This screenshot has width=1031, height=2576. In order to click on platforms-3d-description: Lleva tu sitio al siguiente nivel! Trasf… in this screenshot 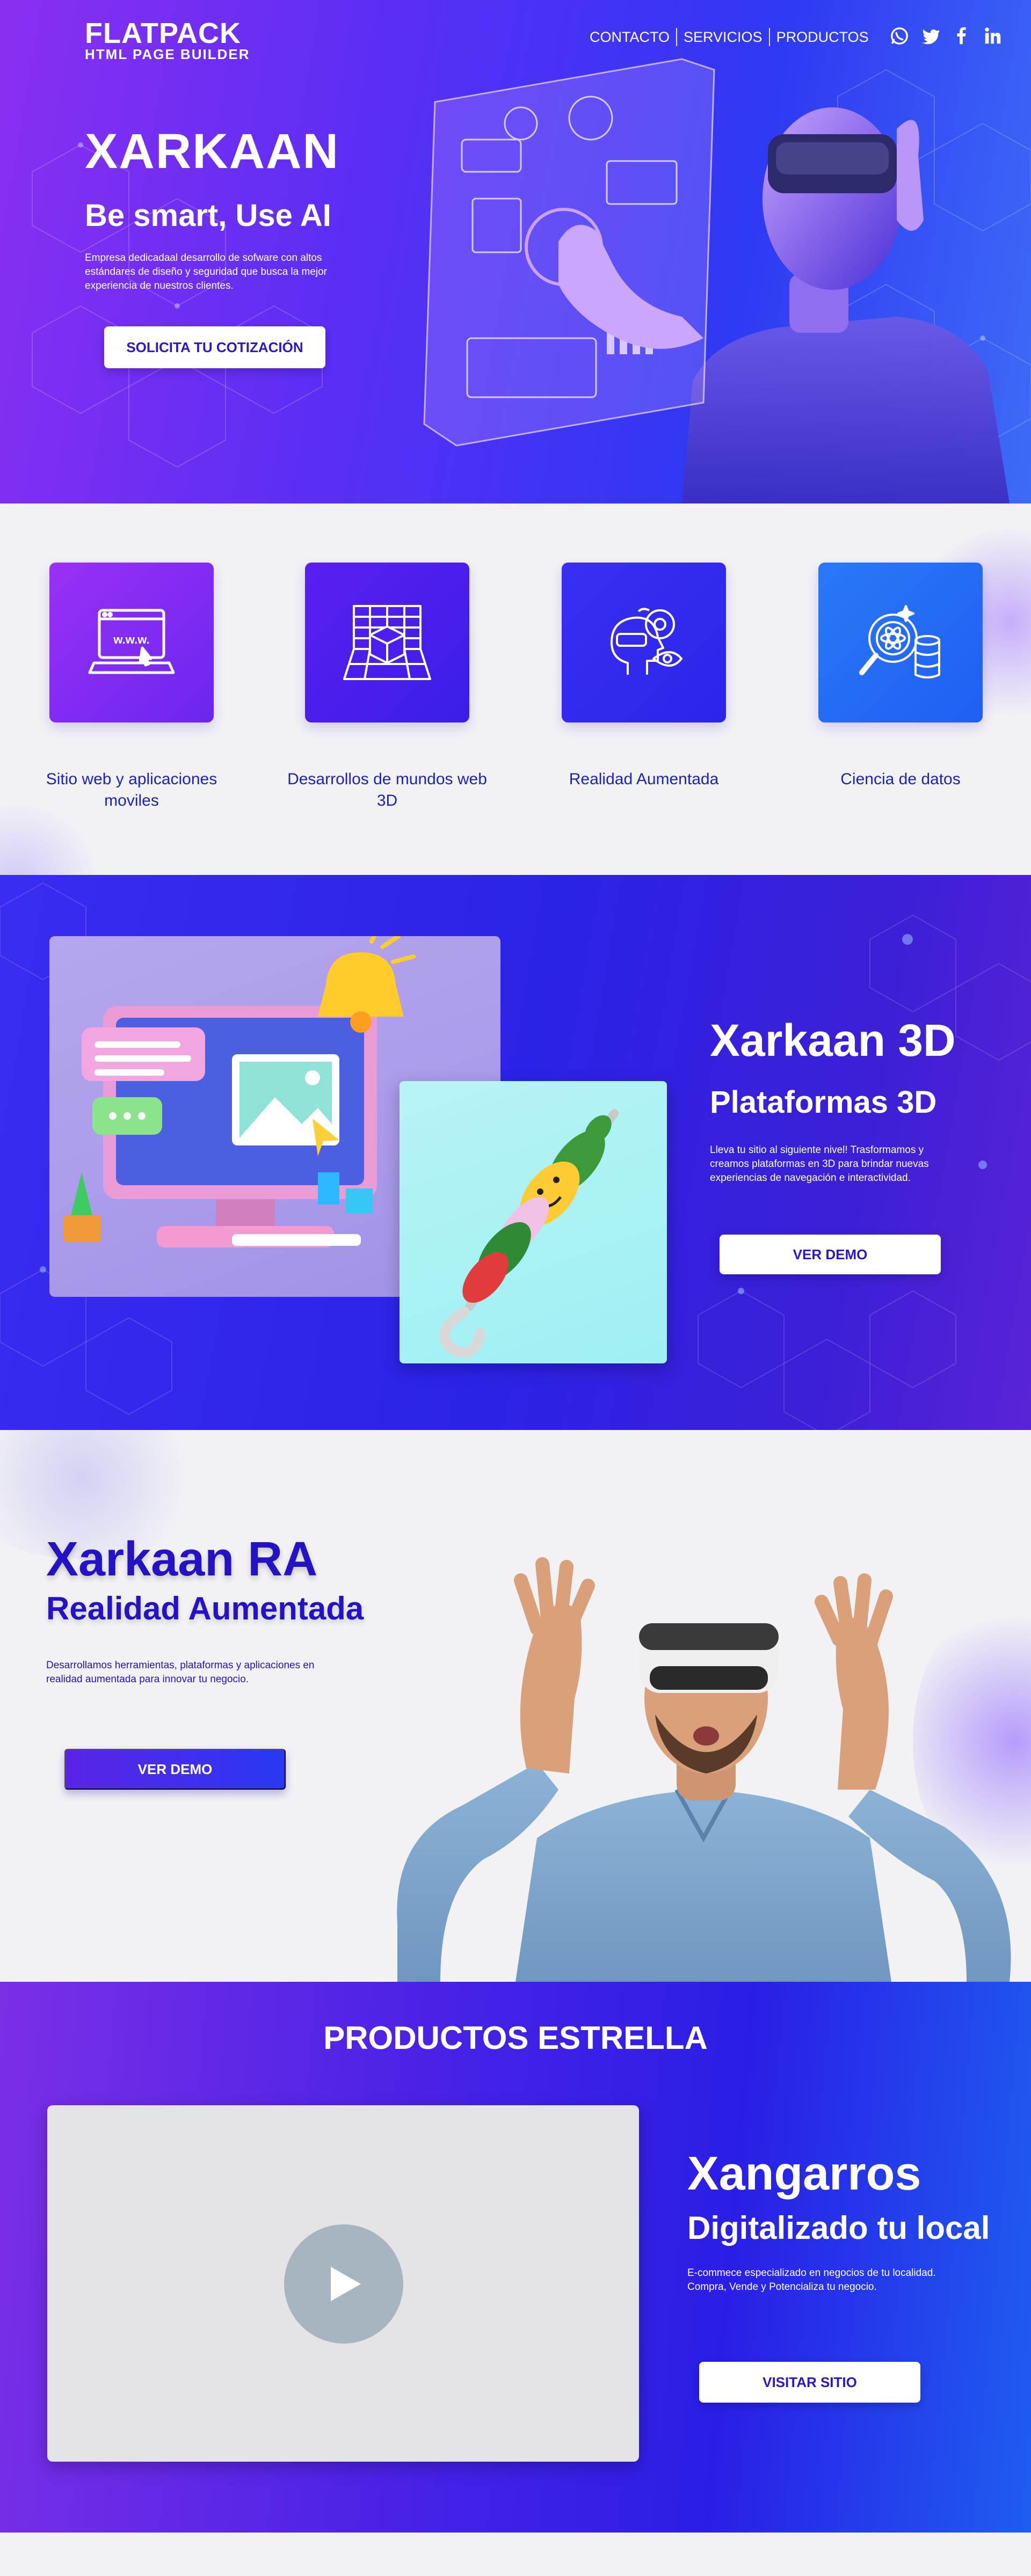, I will do `click(819, 1164)`.